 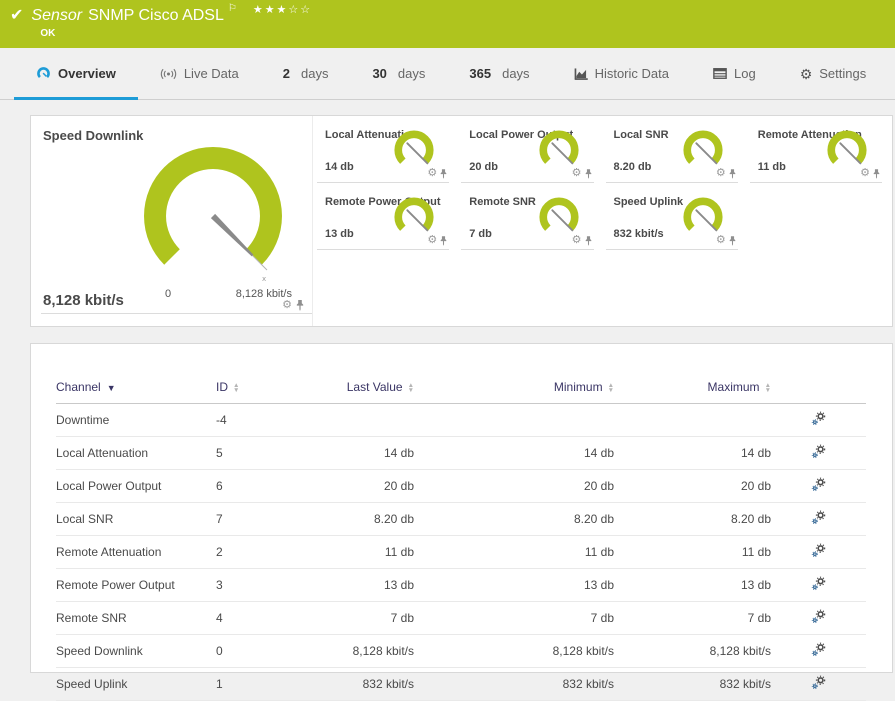 What do you see at coordinates (671, 149) in the screenshot?
I see `mini-gauge-local-snr: Local SNR 8.20 db ⚙` at bounding box center [671, 149].